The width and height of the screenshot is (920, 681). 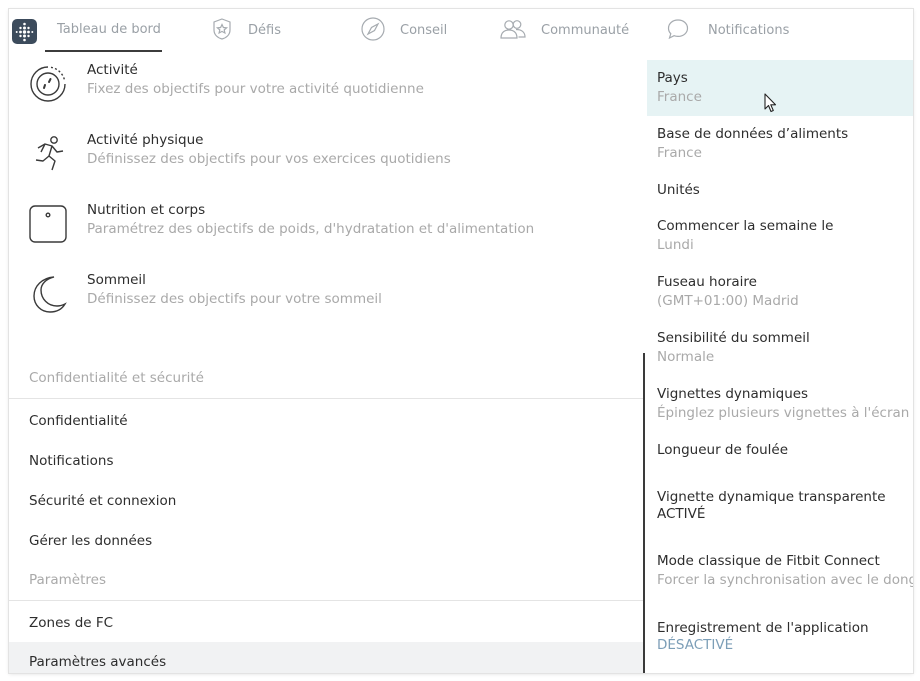 What do you see at coordinates (112, 70) in the screenshot?
I see `goal-title: Activité` at bounding box center [112, 70].